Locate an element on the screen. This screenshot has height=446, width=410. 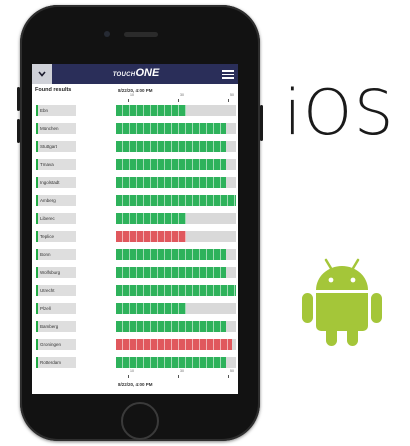
result-row-label: Ingolstadt is located at coordinates (56, 182).